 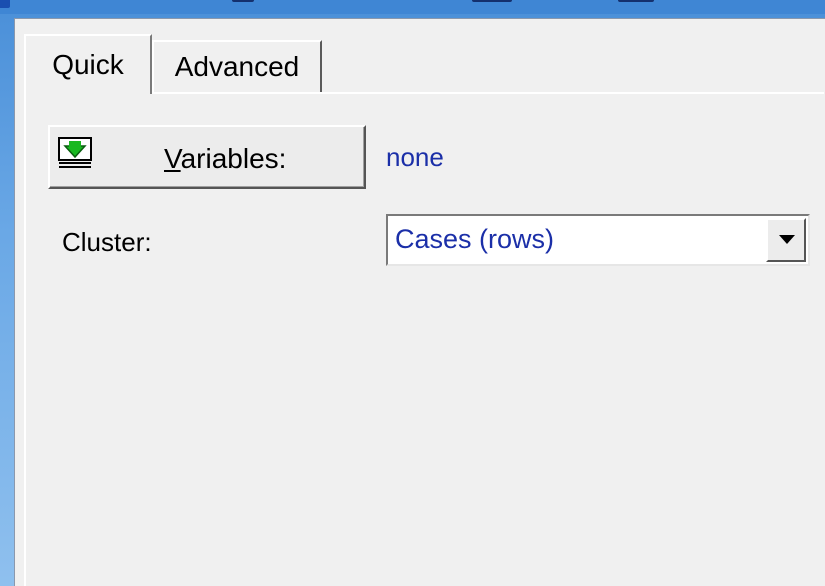 I want to click on tab-panel-left-edge, so click(x=25, y=339).